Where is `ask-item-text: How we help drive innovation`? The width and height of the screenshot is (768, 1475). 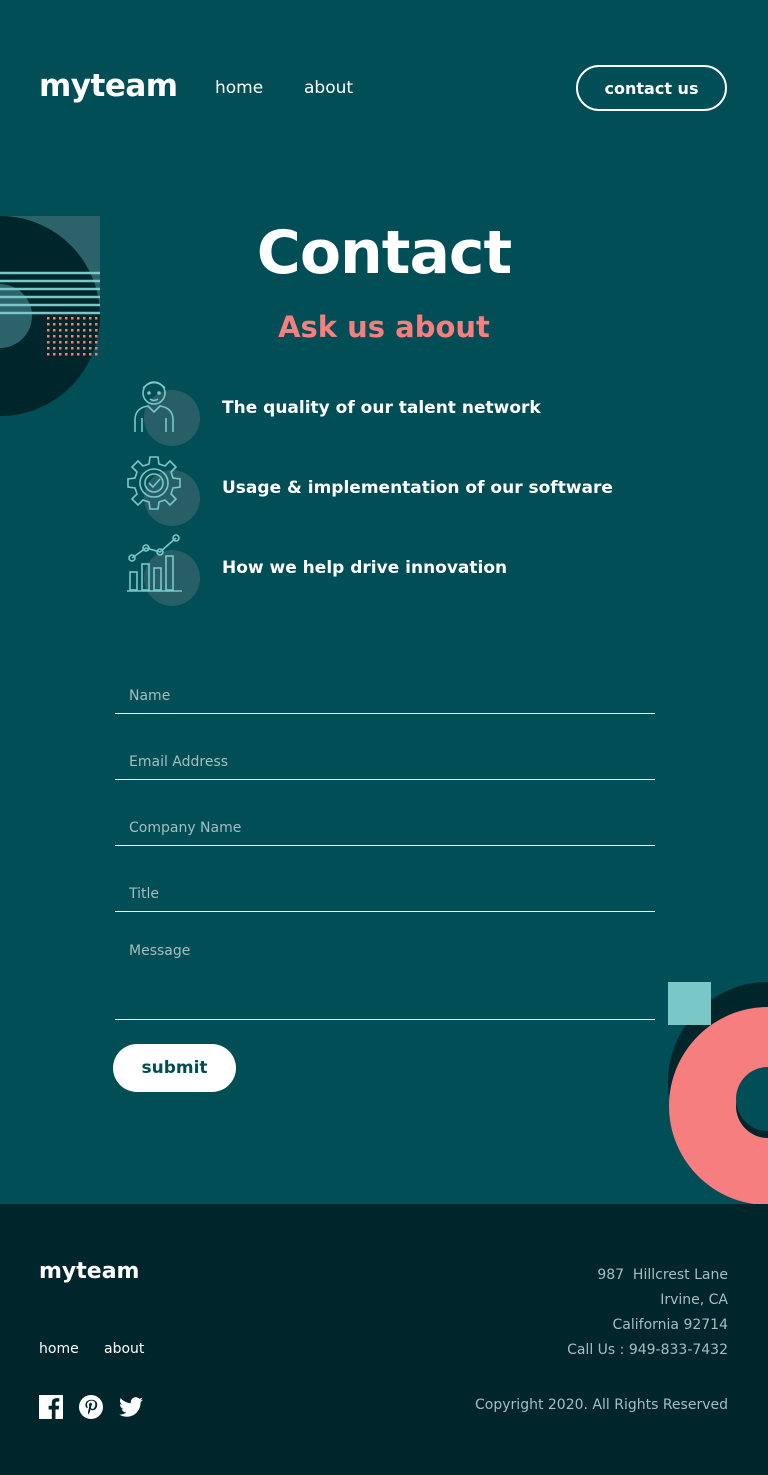
ask-item-text: How we help drive innovation is located at coordinates (365, 568).